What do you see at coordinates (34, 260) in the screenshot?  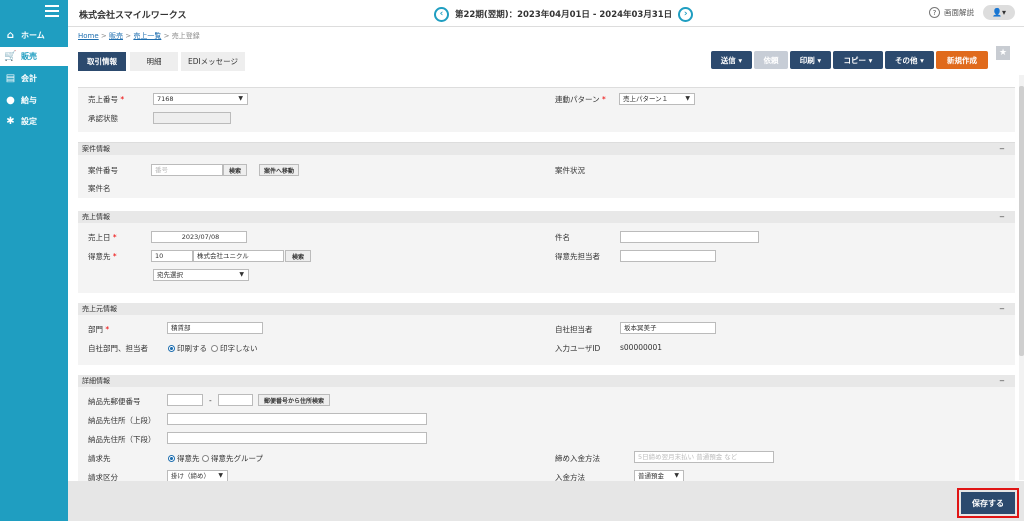 I see `sidebar: ⌂ ホーム 🛒 販売 ▤ 会計 ● 給与 ✱ 設定` at bounding box center [34, 260].